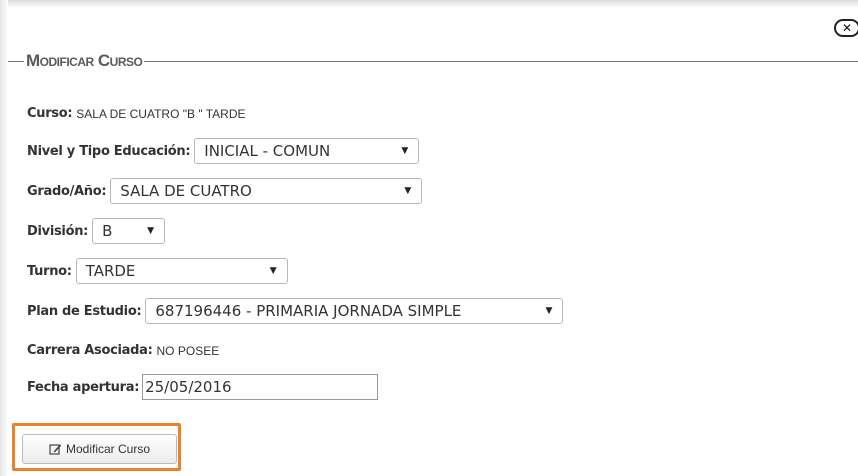  What do you see at coordinates (188, 350) in the screenshot?
I see `carrera-value: NO POSEE` at bounding box center [188, 350].